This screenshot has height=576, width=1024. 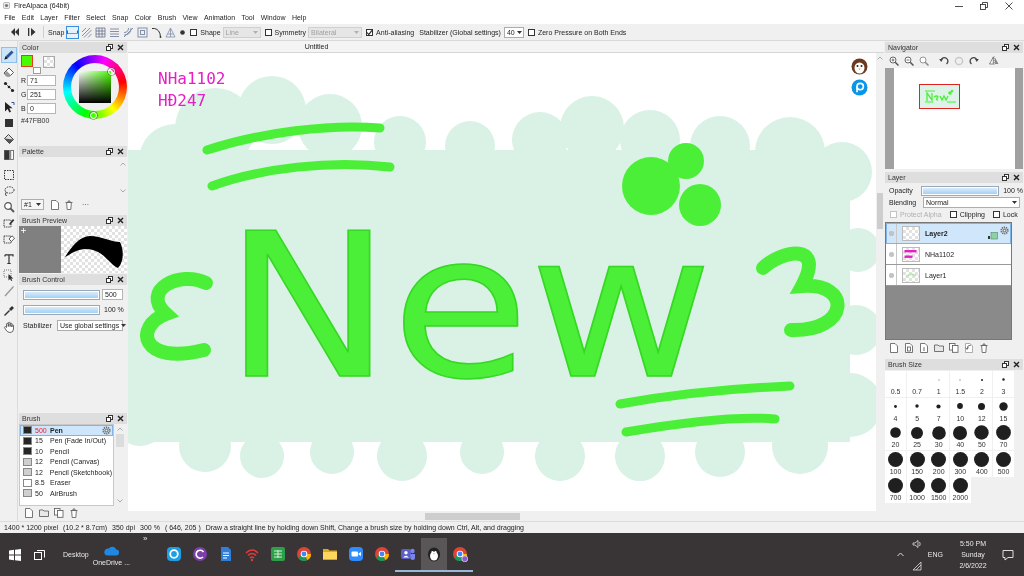 I want to click on browser-icon, so click(x=303, y=553).